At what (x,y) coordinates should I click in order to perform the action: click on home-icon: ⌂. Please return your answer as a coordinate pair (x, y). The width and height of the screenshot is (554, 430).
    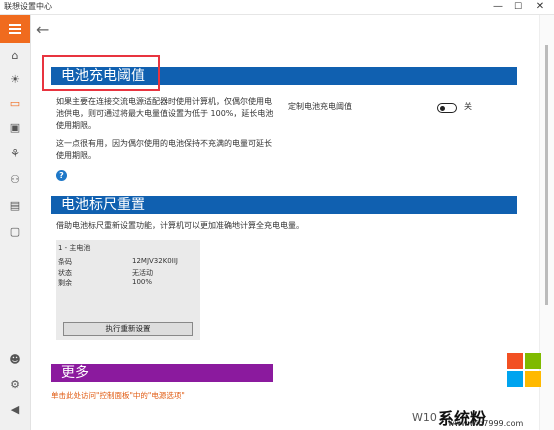
    Looking at the image, I should click on (15, 56).